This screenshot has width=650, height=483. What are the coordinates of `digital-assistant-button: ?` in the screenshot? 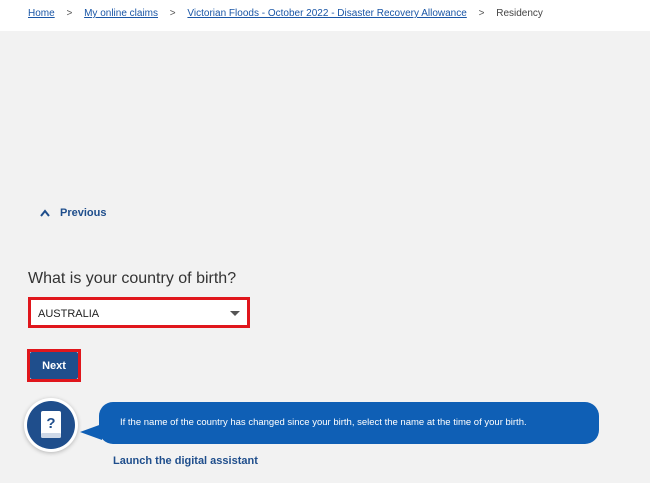 It's located at (51, 425).